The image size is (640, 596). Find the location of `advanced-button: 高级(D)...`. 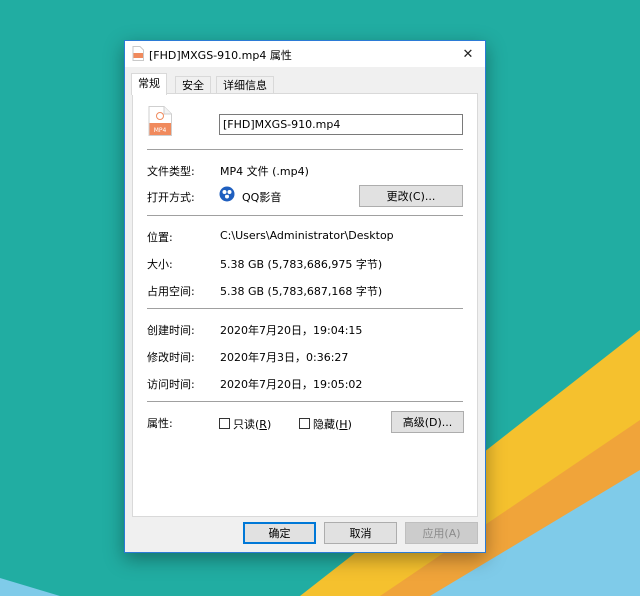

advanced-button: 高级(D)... is located at coordinates (427, 422).